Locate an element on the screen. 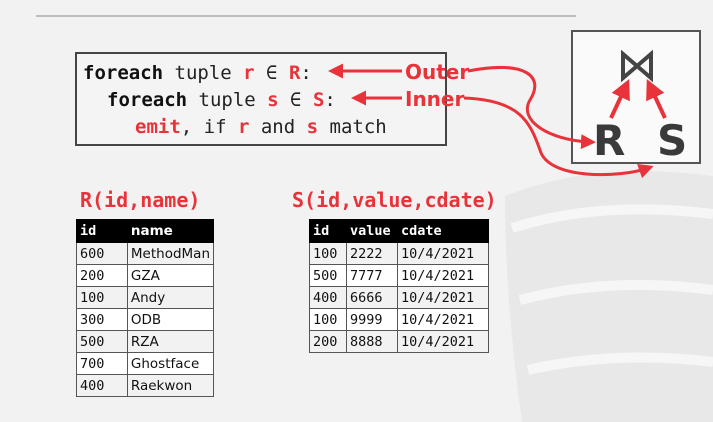 The width and height of the screenshot is (713, 422). cell-name: RZA is located at coordinates (170, 341).